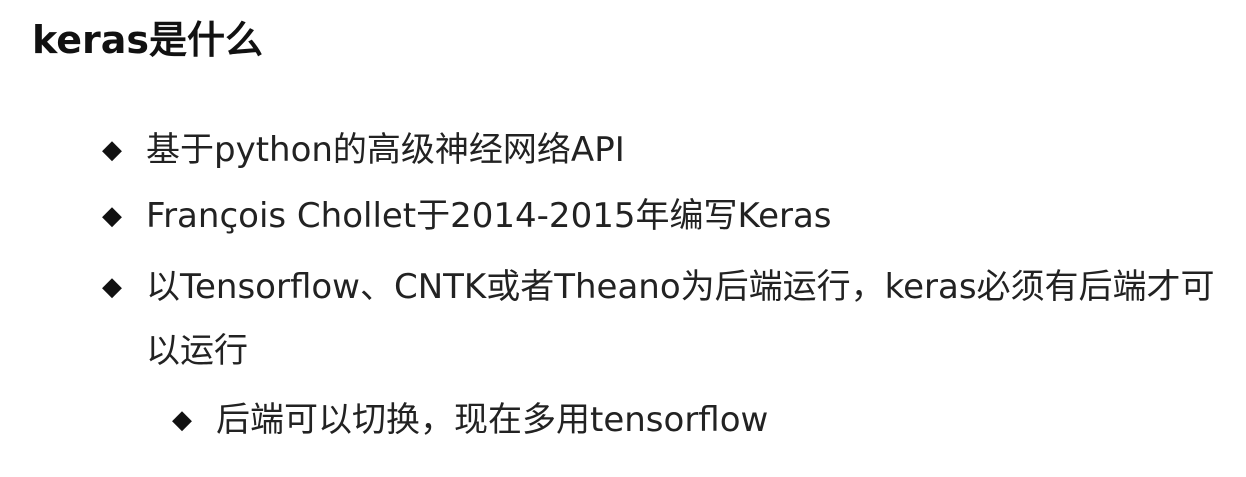 This screenshot has height=477, width=1246. What do you see at coordinates (657, 150) in the screenshot?
I see `bullet-item: ◆ 基于python的高级神经网络API` at bounding box center [657, 150].